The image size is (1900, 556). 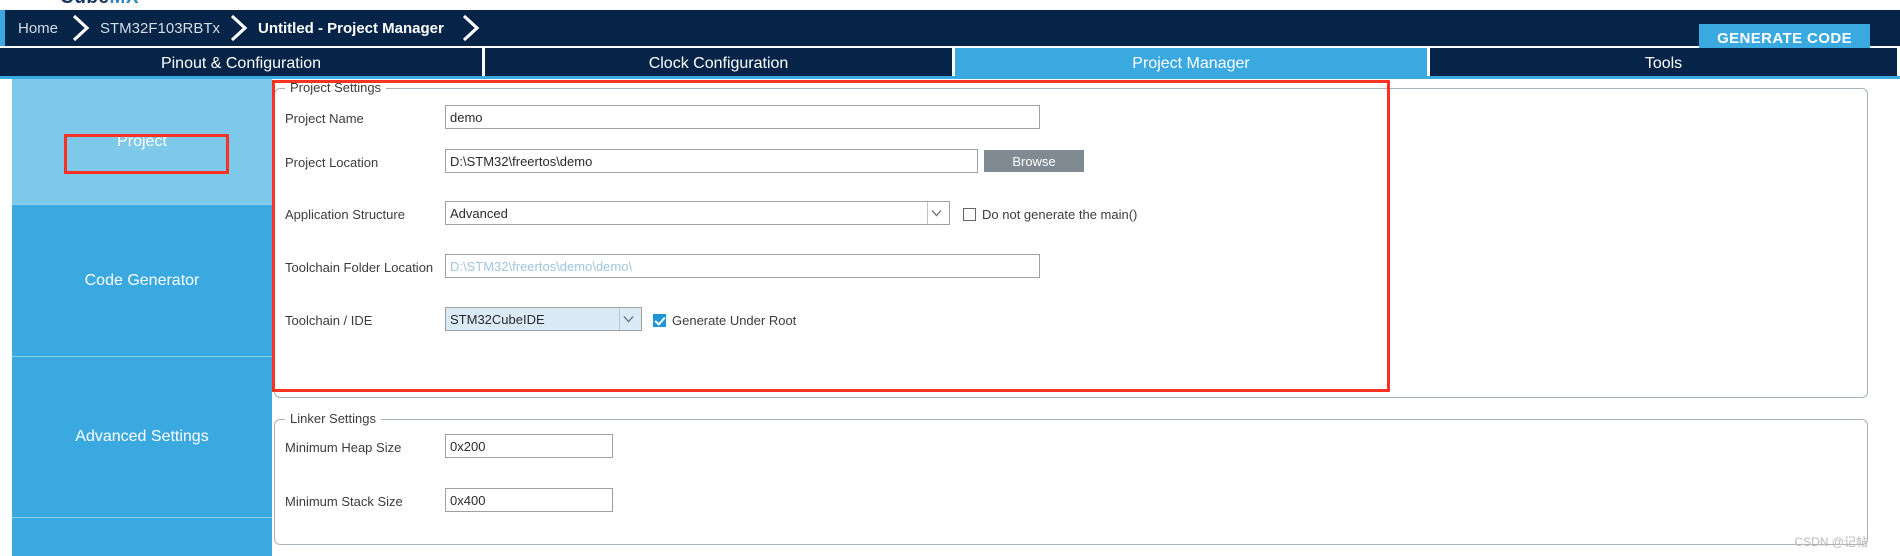 What do you see at coordinates (1060, 214) in the screenshot?
I see `do-not-generate-main-label: Do not generate the main()` at bounding box center [1060, 214].